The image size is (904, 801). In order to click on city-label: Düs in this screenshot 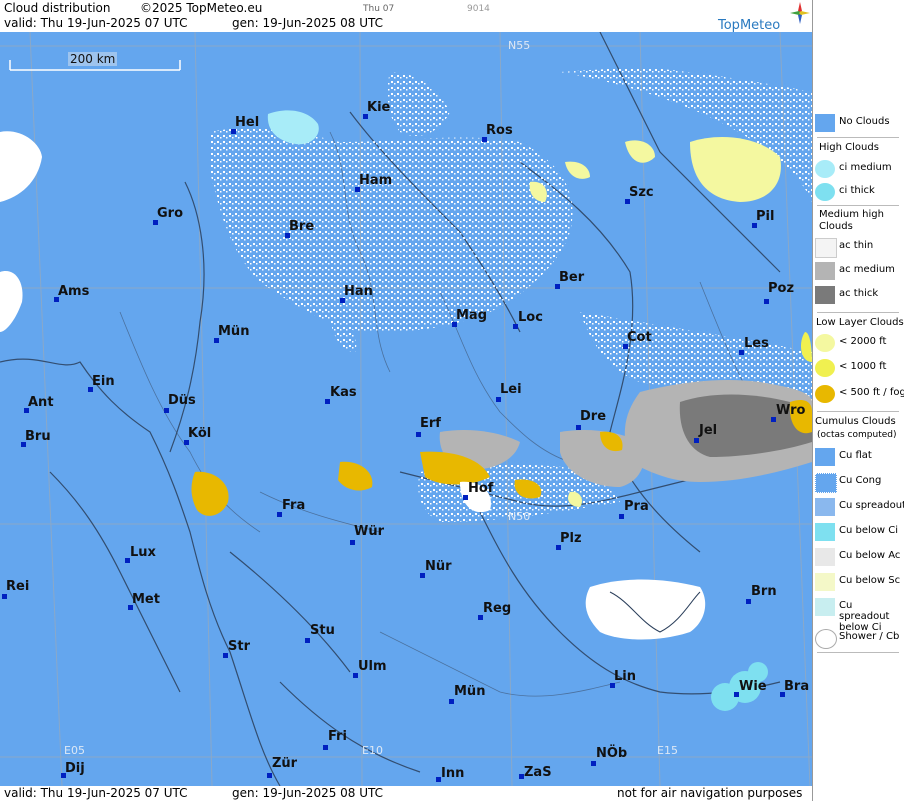, I will do `click(182, 400)`.